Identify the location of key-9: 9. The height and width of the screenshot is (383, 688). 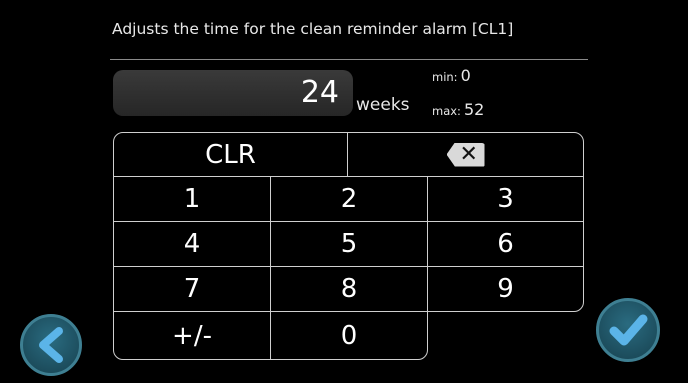
(505, 289).